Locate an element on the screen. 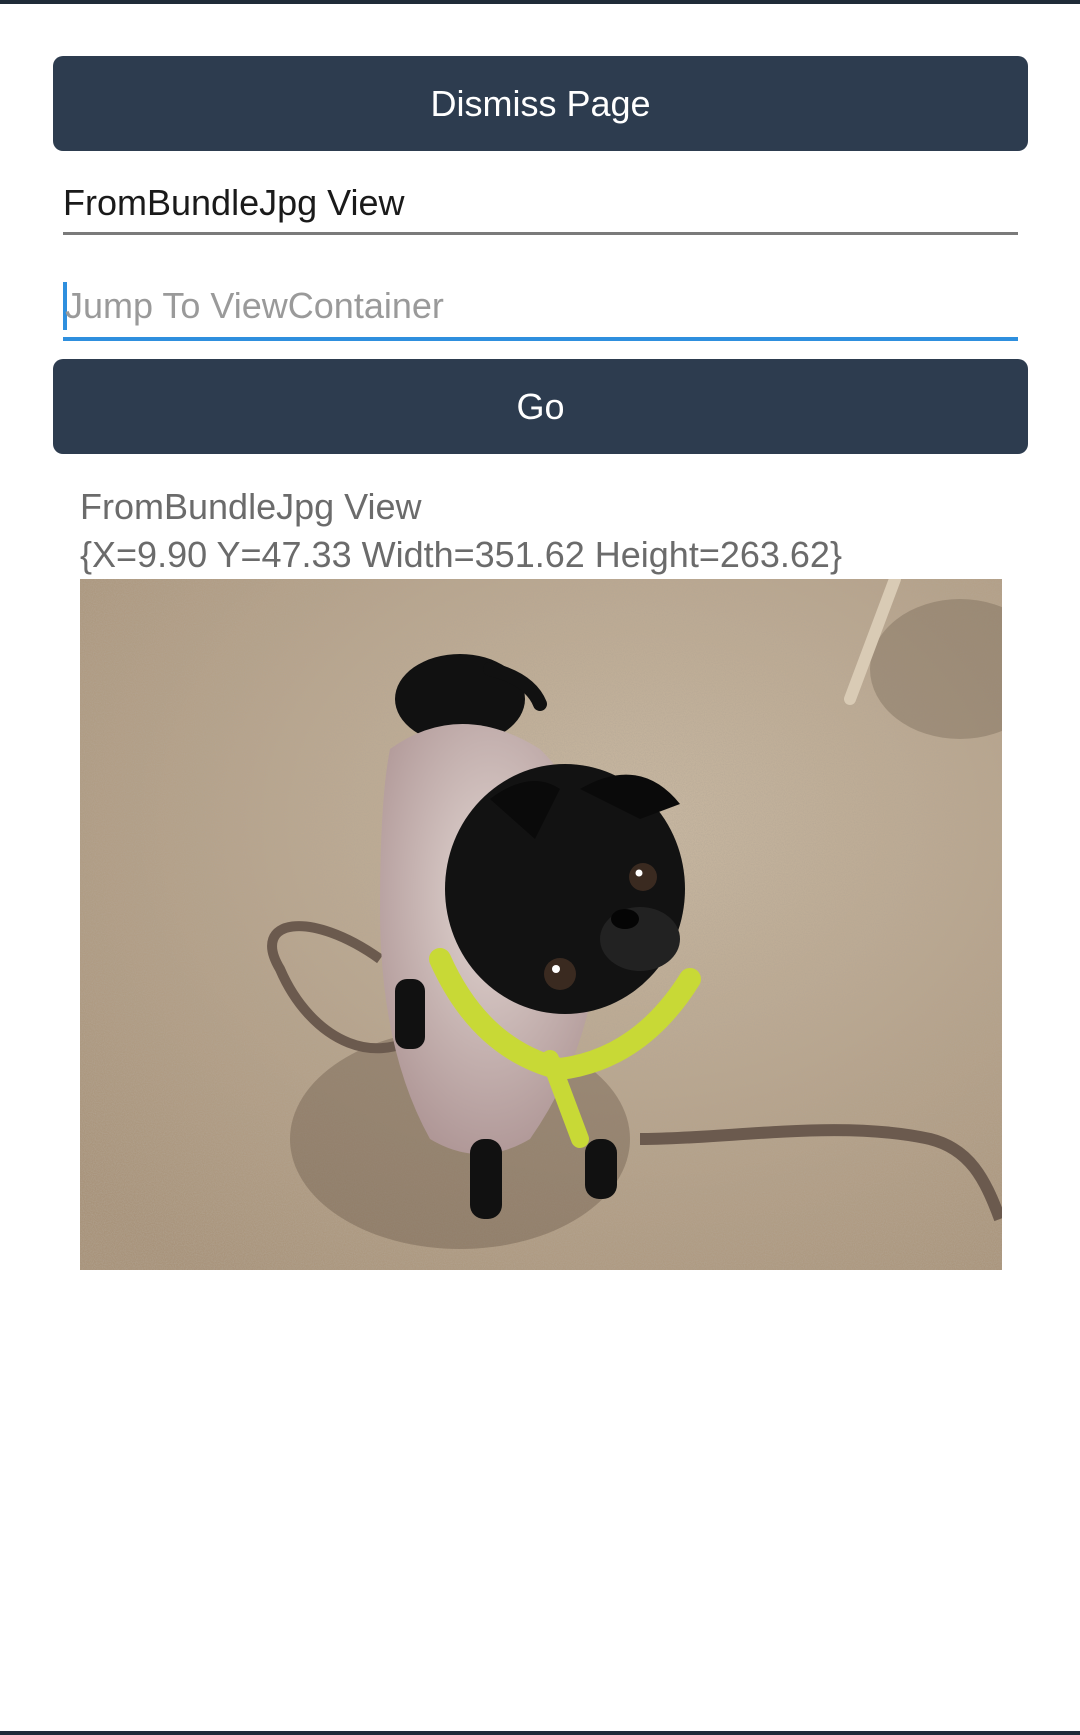 The image size is (1080, 1735). title-entry: FromBundleJpg View is located at coordinates (540, 205).